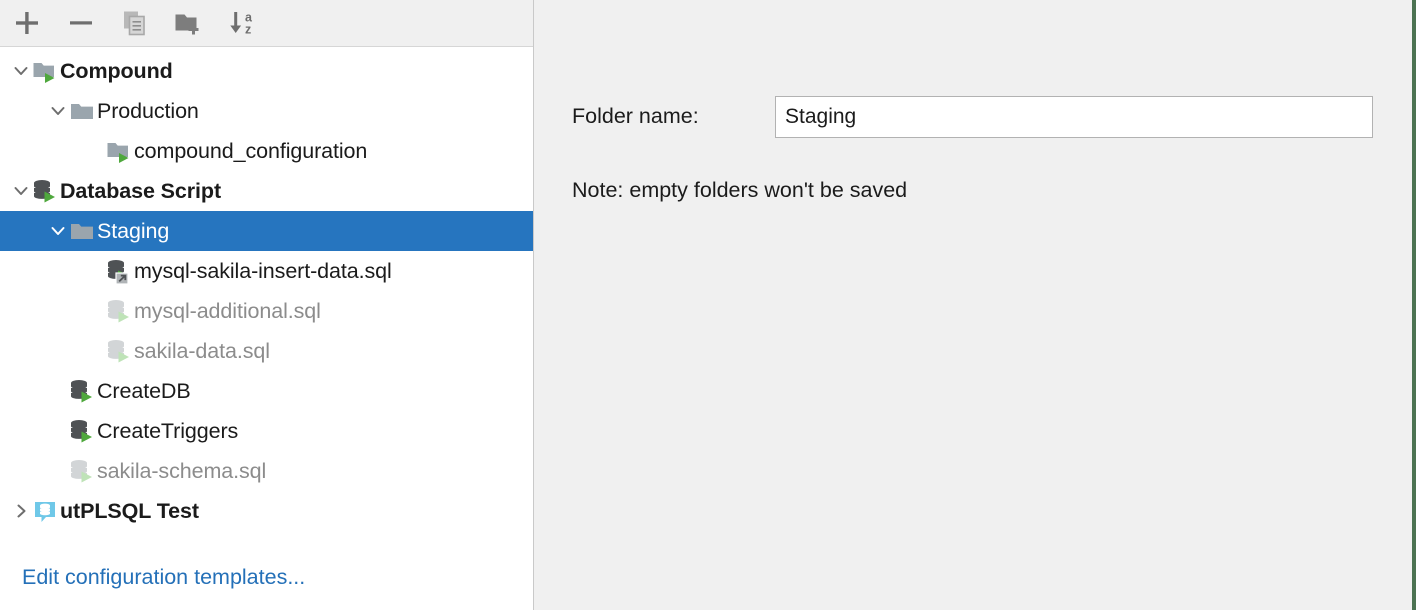 Image resolution: width=1416 pixels, height=610 pixels. What do you see at coordinates (266, 511) in the screenshot?
I see `tree-item: utPLSQL Test` at bounding box center [266, 511].